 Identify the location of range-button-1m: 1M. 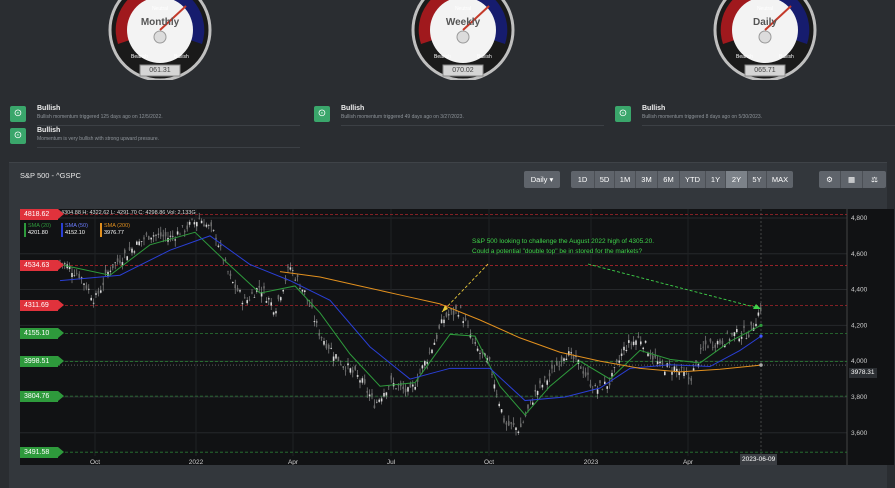
(625, 179).